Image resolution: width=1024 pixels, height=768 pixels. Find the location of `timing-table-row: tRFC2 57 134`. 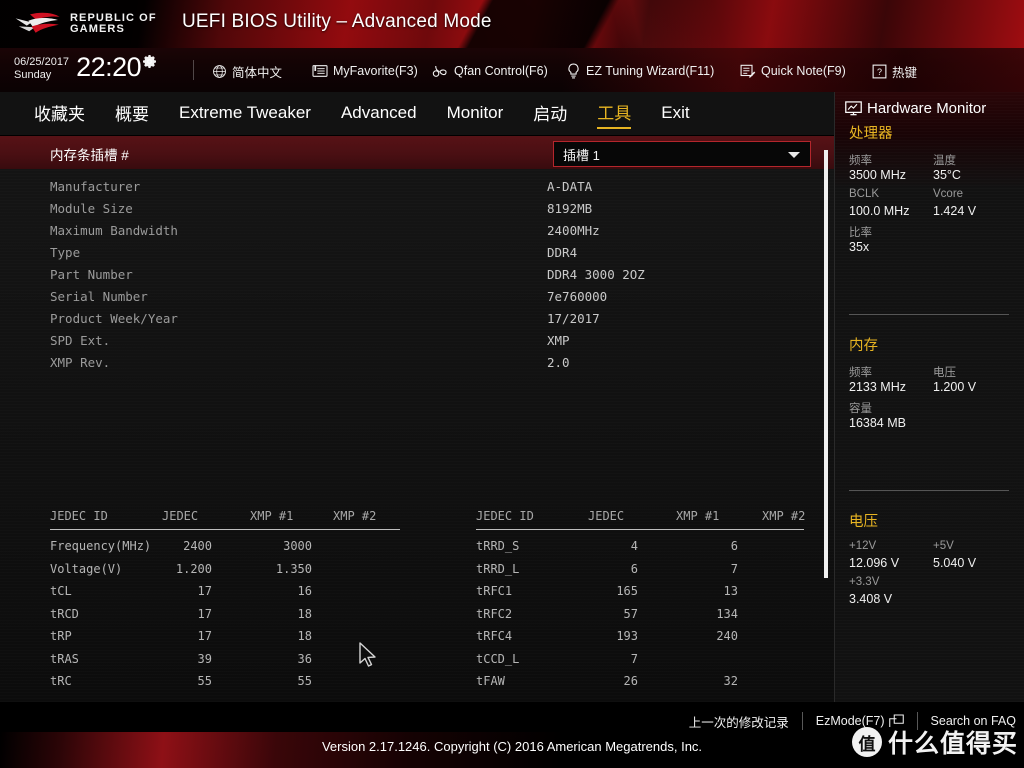

timing-table-row: tRFC2 57 134 is located at coordinates (641, 616).